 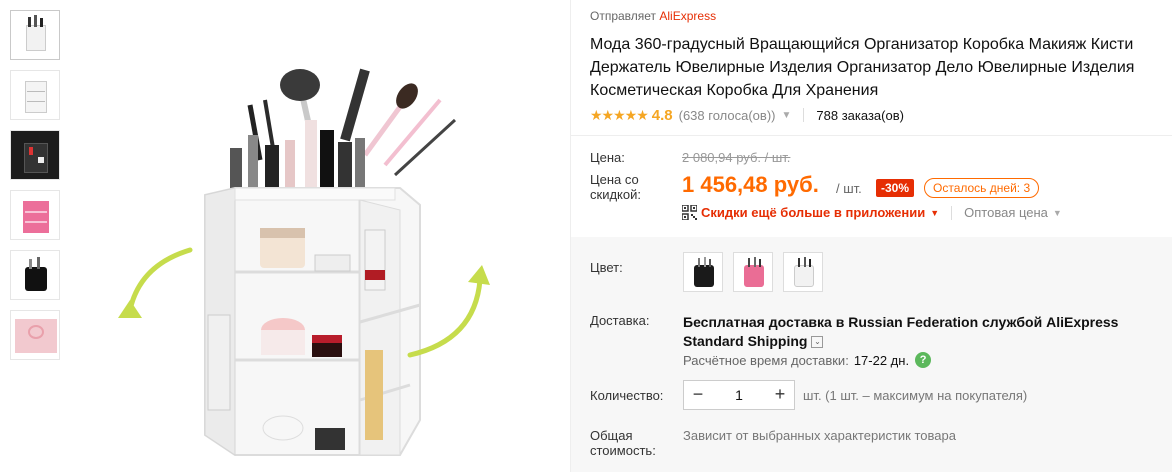 I want to click on color-label: Цвет:, so click(x=606, y=267).